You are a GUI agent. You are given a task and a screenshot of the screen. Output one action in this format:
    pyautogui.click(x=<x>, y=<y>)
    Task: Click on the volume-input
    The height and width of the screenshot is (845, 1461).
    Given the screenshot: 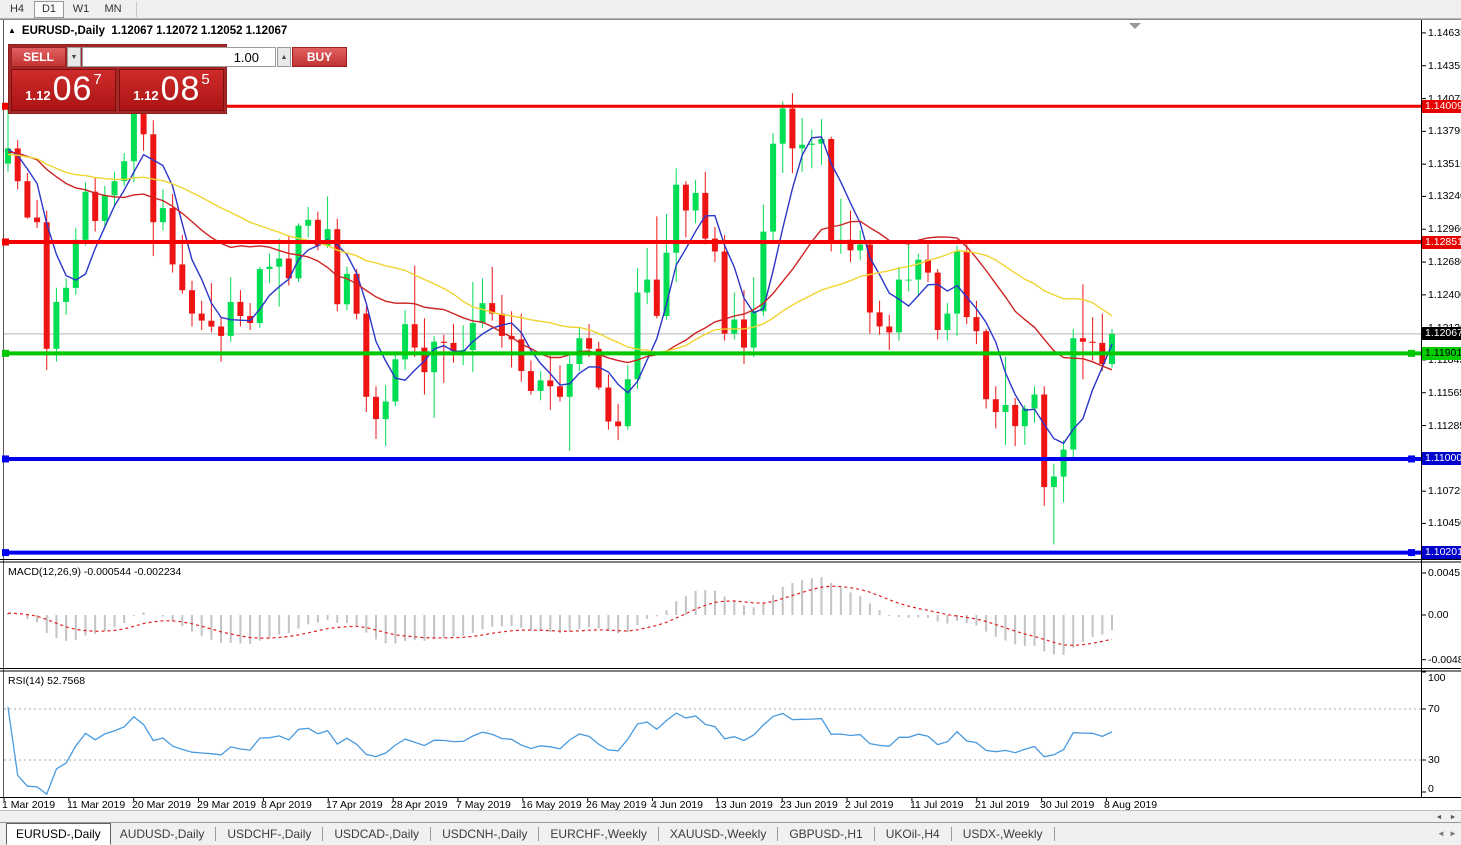 What is the action you would take?
    pyautogui.click(x=179, y=57)
    